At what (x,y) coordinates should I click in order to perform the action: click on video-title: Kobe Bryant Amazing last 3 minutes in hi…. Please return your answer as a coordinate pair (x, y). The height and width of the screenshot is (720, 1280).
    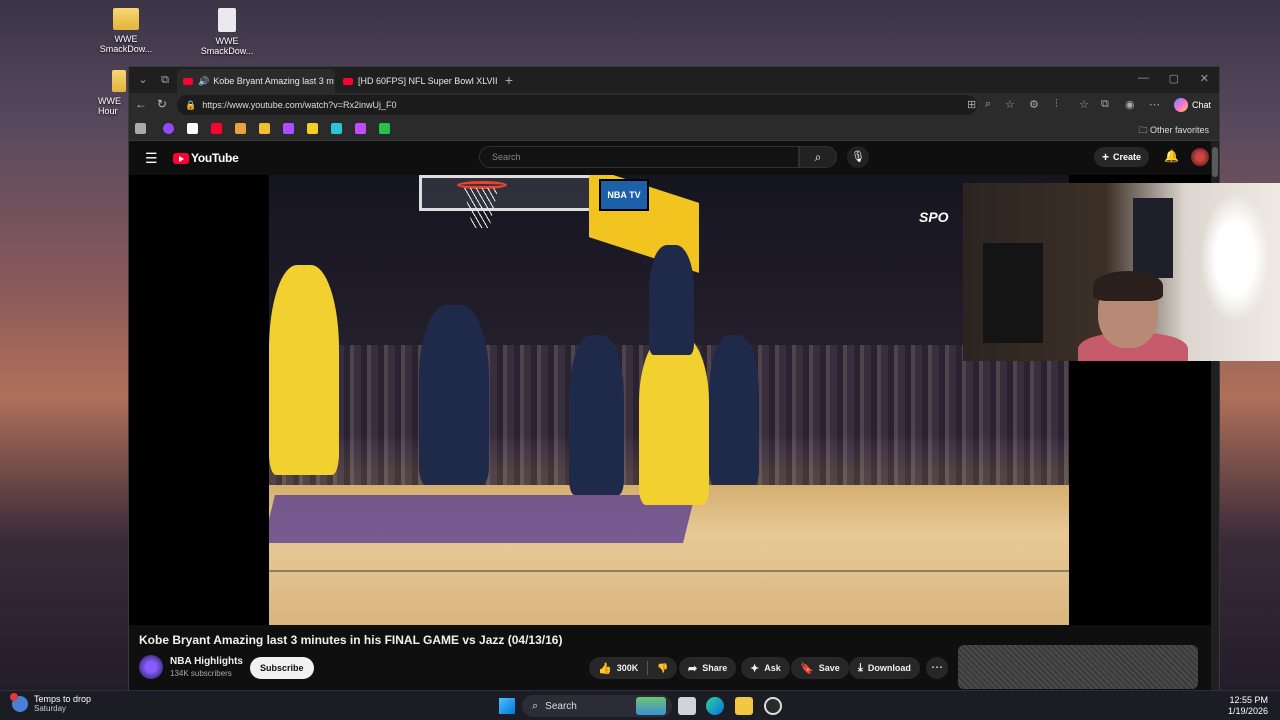
    Looking at the image, I should click on (351, 640).